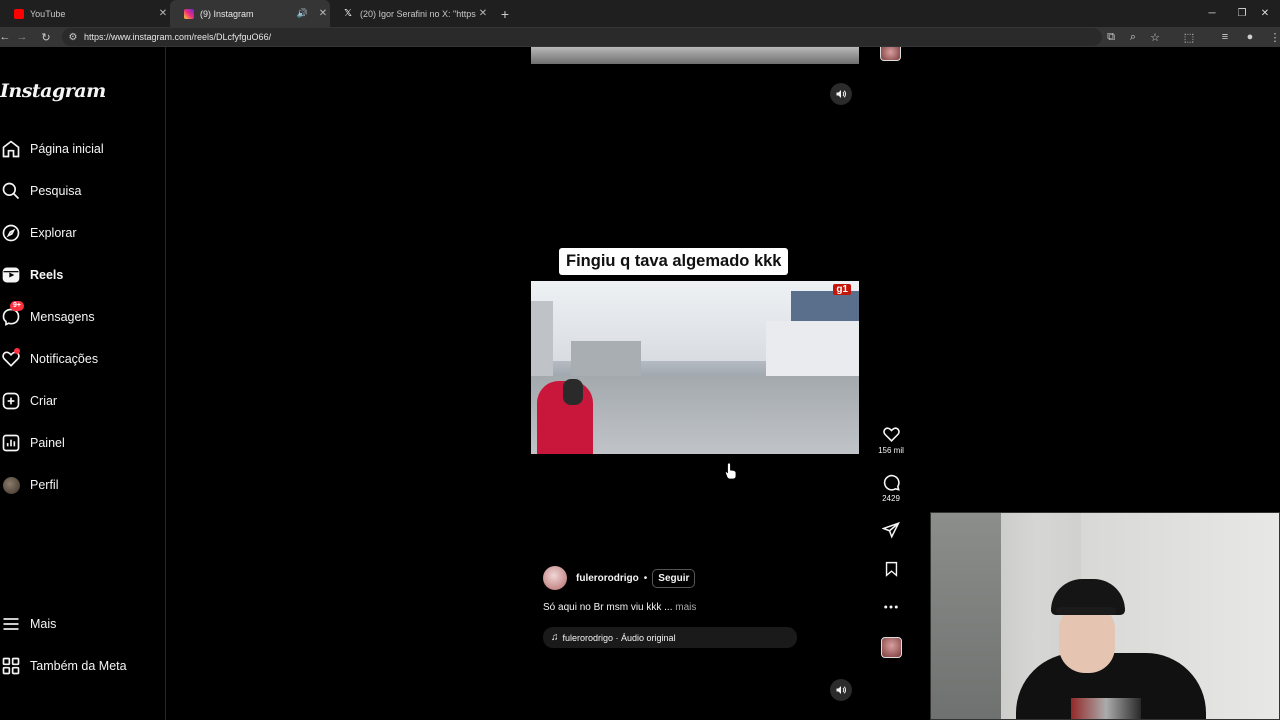 The image size is (1280, 720). I want to click on instagram-favicon-icon, so click(189, 13).